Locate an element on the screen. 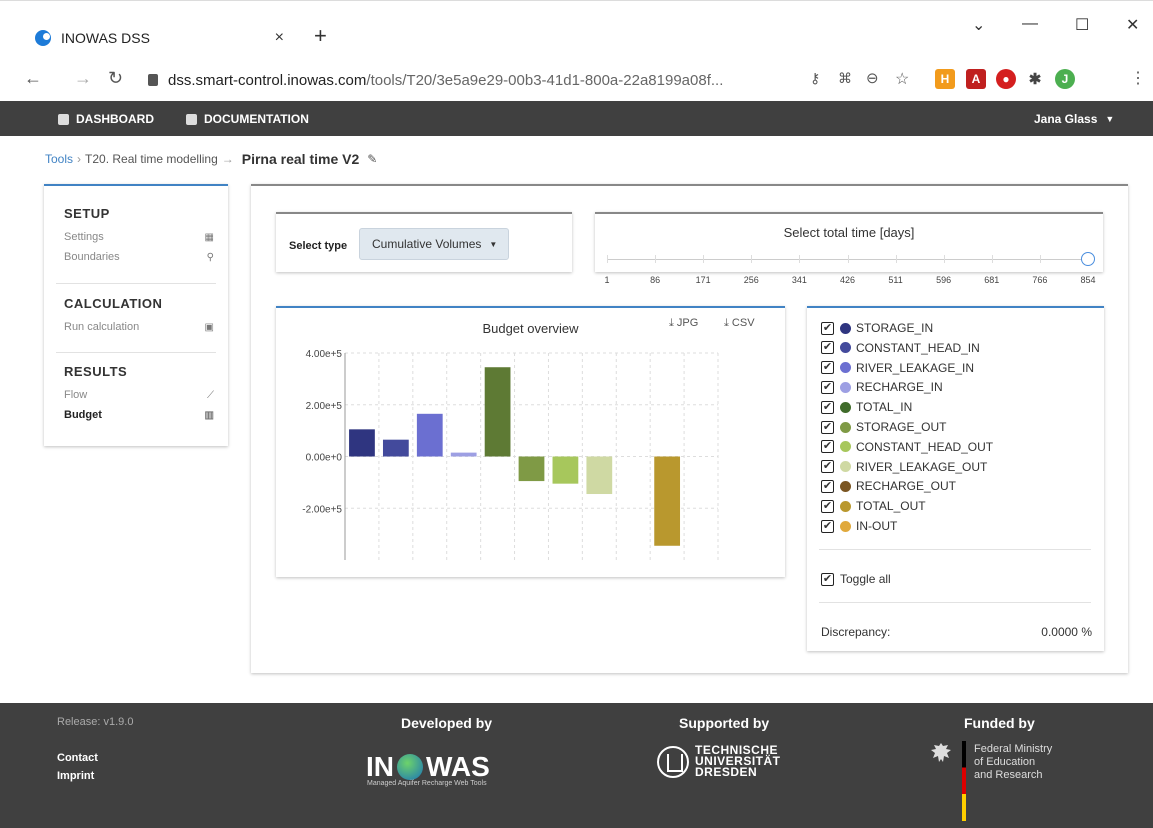  bar-storage-out is located at coordinates (531, 469).